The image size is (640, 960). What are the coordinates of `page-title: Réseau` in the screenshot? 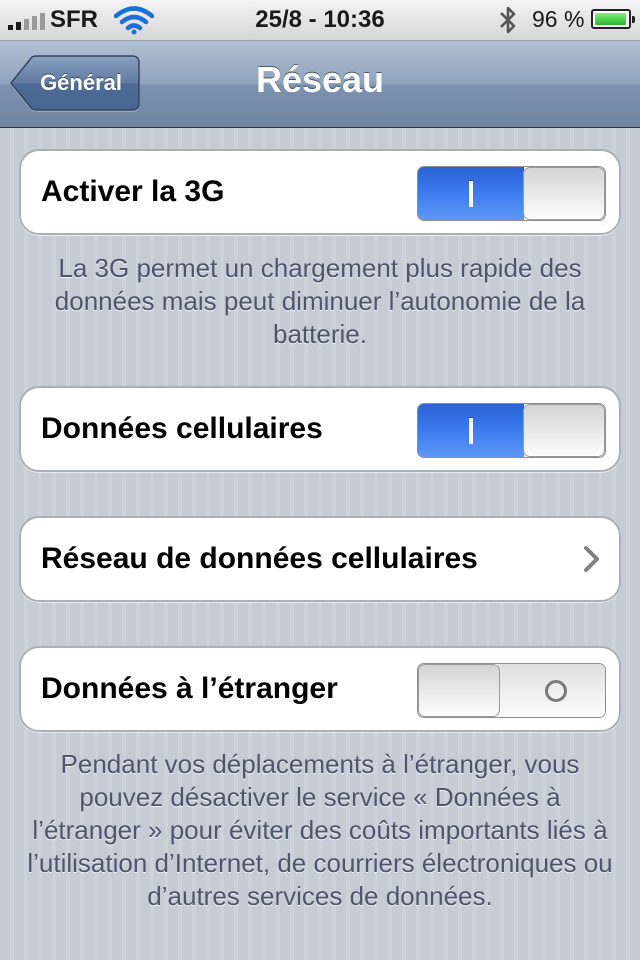 It's located at (320, 79).